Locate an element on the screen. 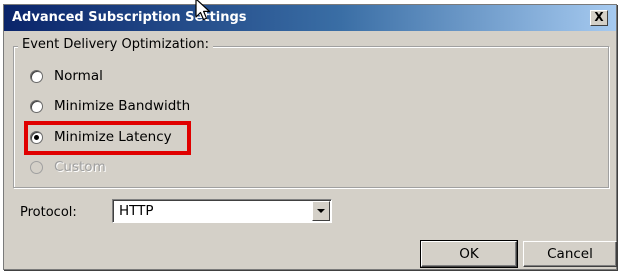 The height and width of the screenshot is (274, 622). close-button: X is located at coordinates (599, 18).